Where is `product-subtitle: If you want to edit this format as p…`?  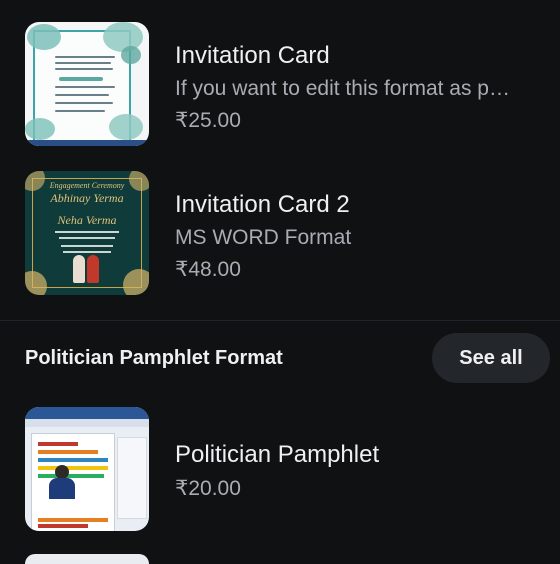
product-subtitle: If you want to edit this format as p… is located at coordinates (342, 88).